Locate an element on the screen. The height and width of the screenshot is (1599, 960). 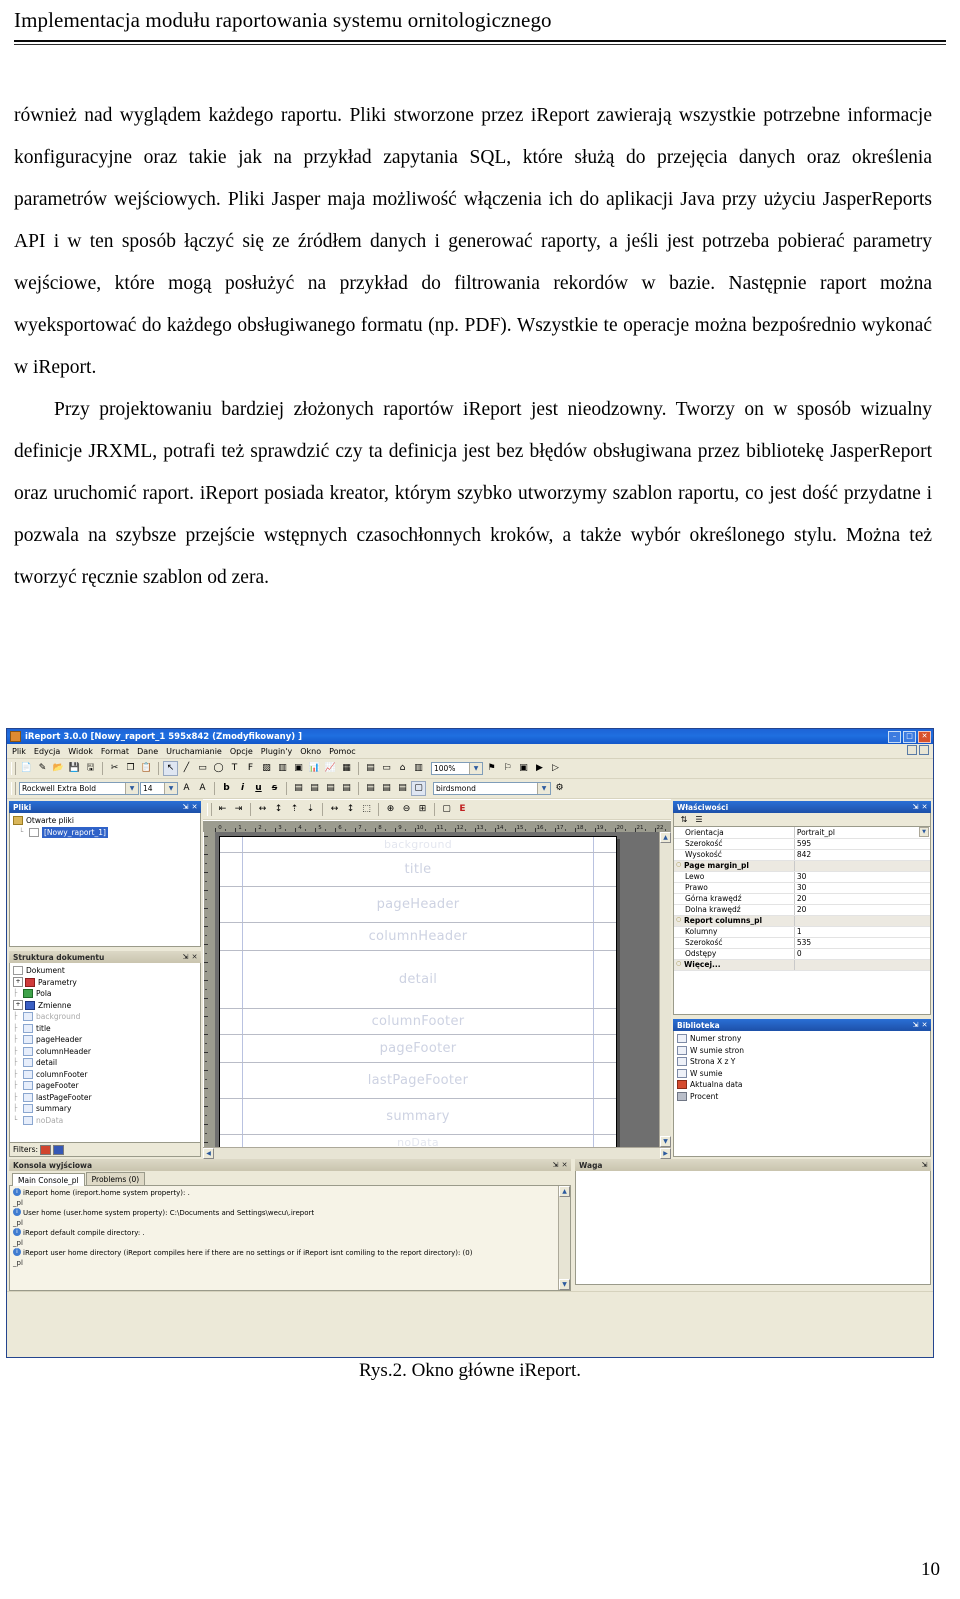
mdi-restore-controls is located at coordinates (918, 750).